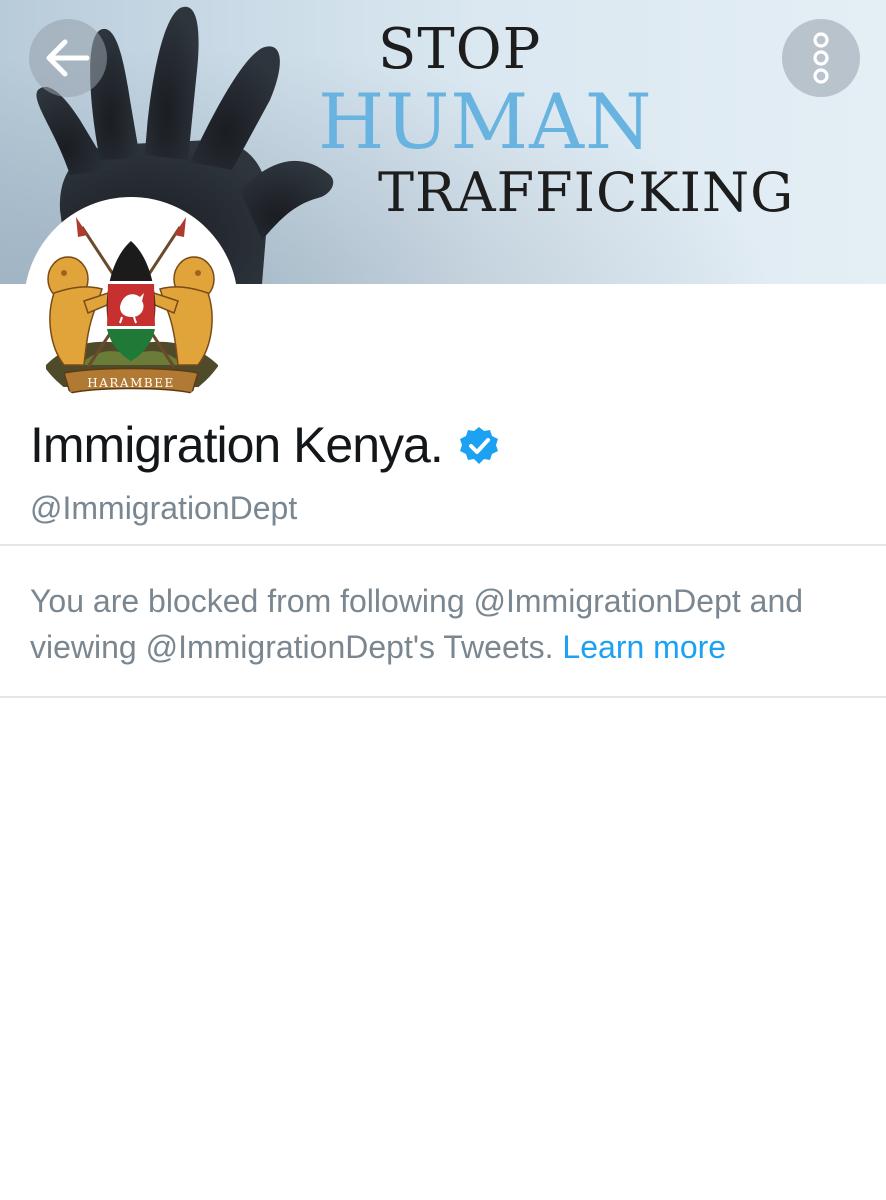  Describe the element at coordinates (164, 508) in the screenshot. I see `profile-handle: @ImmigrationDept` at that location.